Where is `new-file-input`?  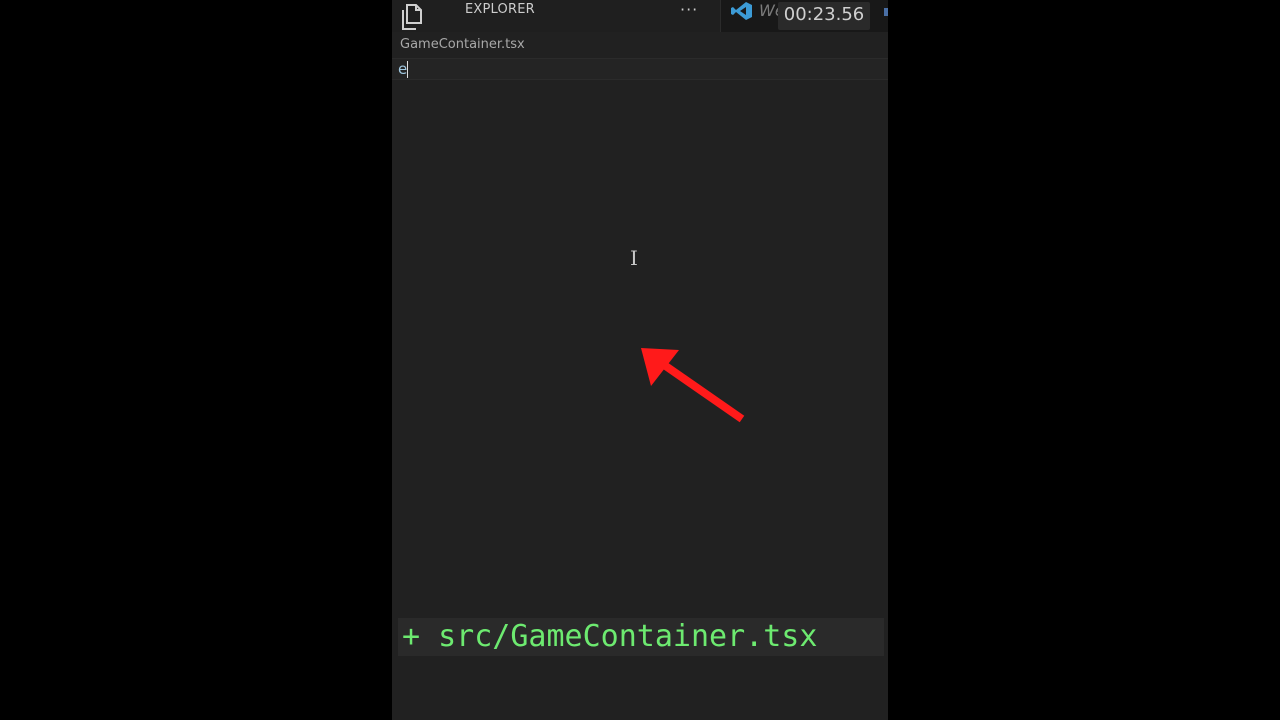 new-file-input is located at coordinates (637, 69).